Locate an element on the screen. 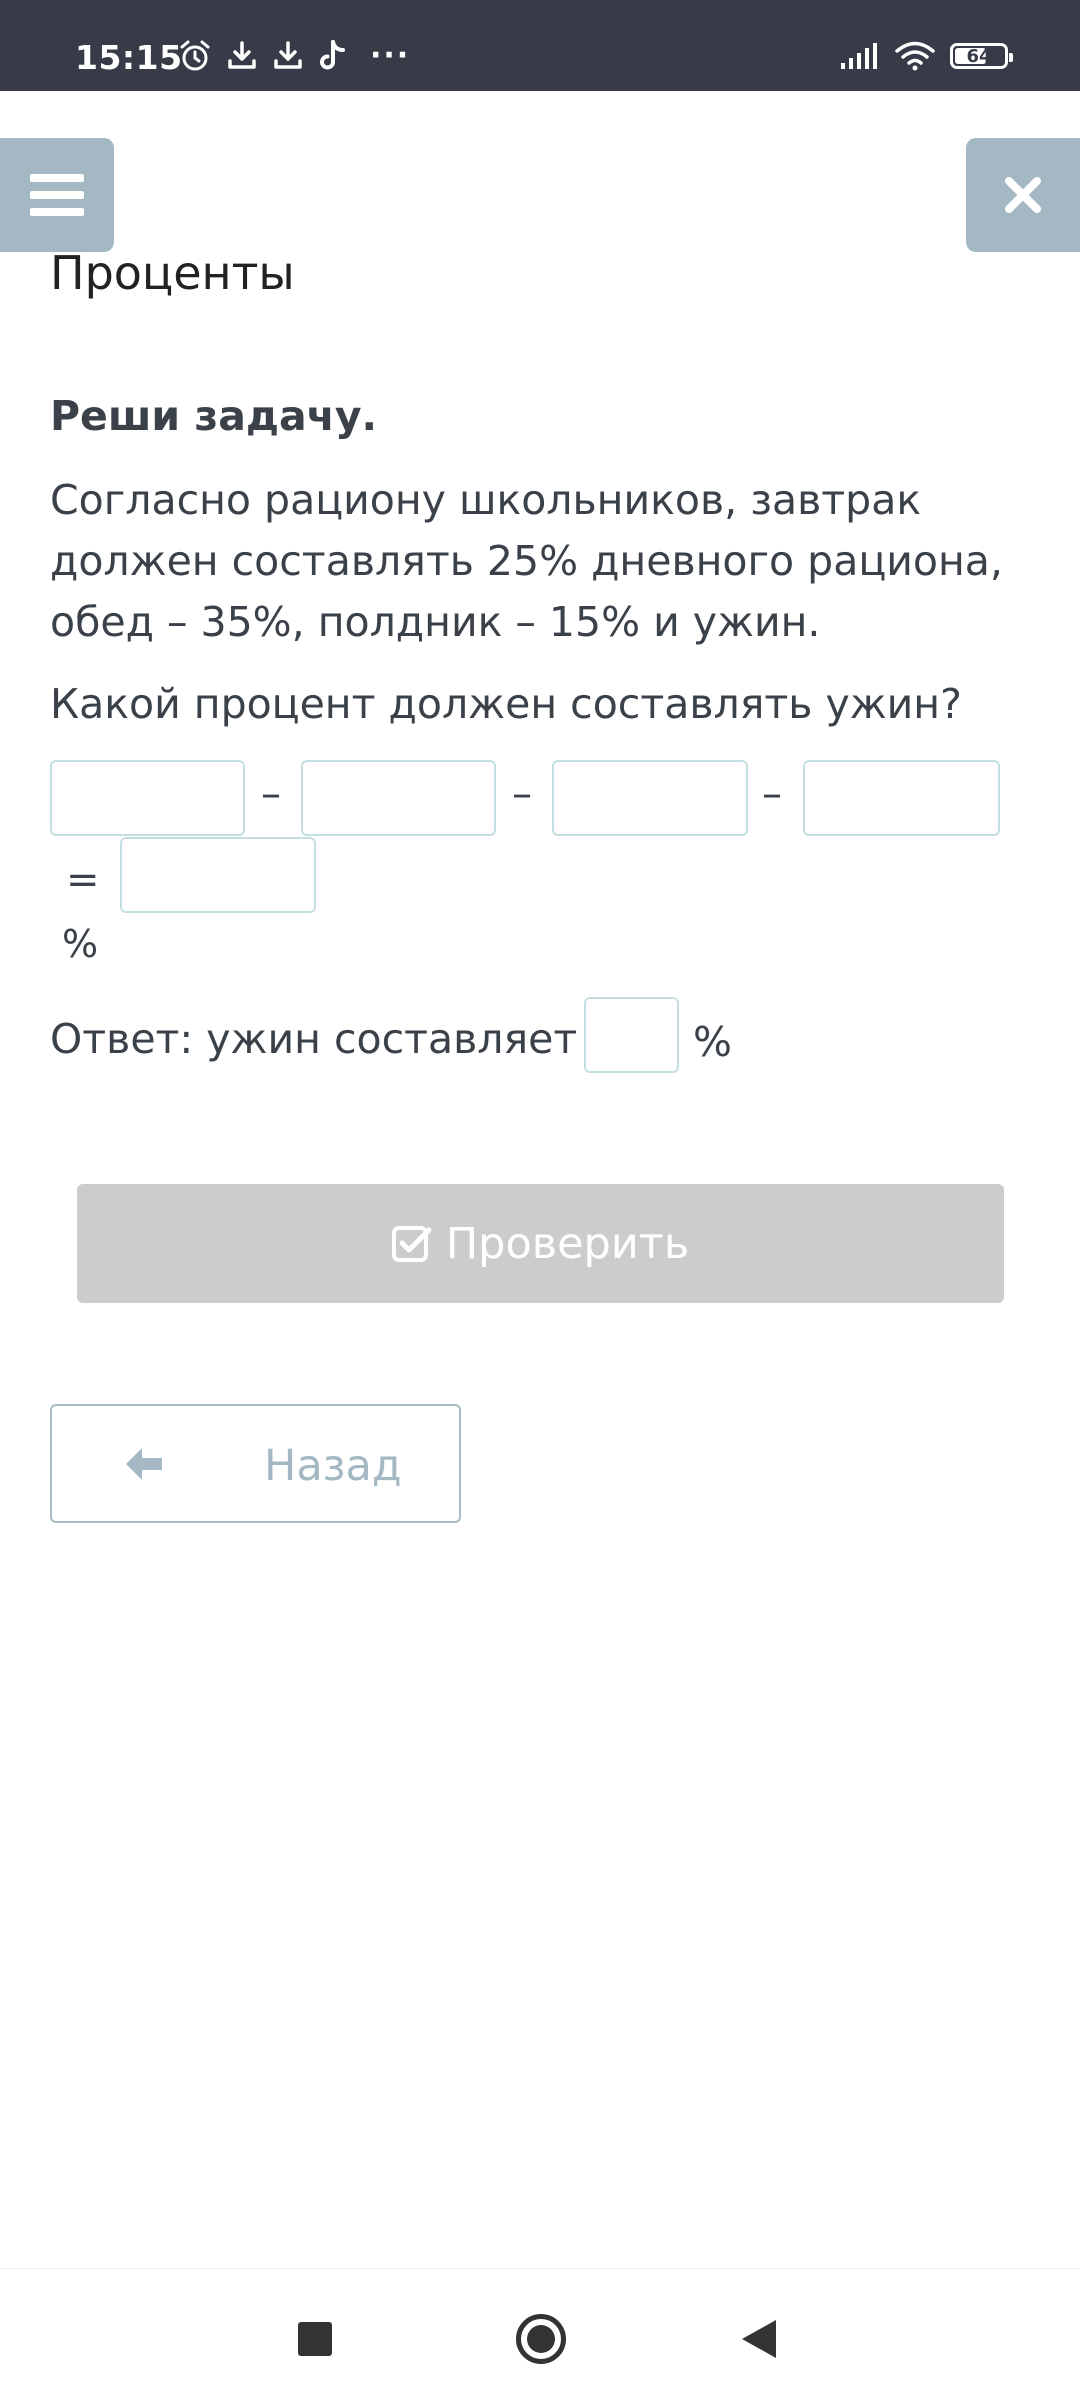 This screenshot has width=1080, height=2401. equation-result-input is located at coordinates (218, 875).